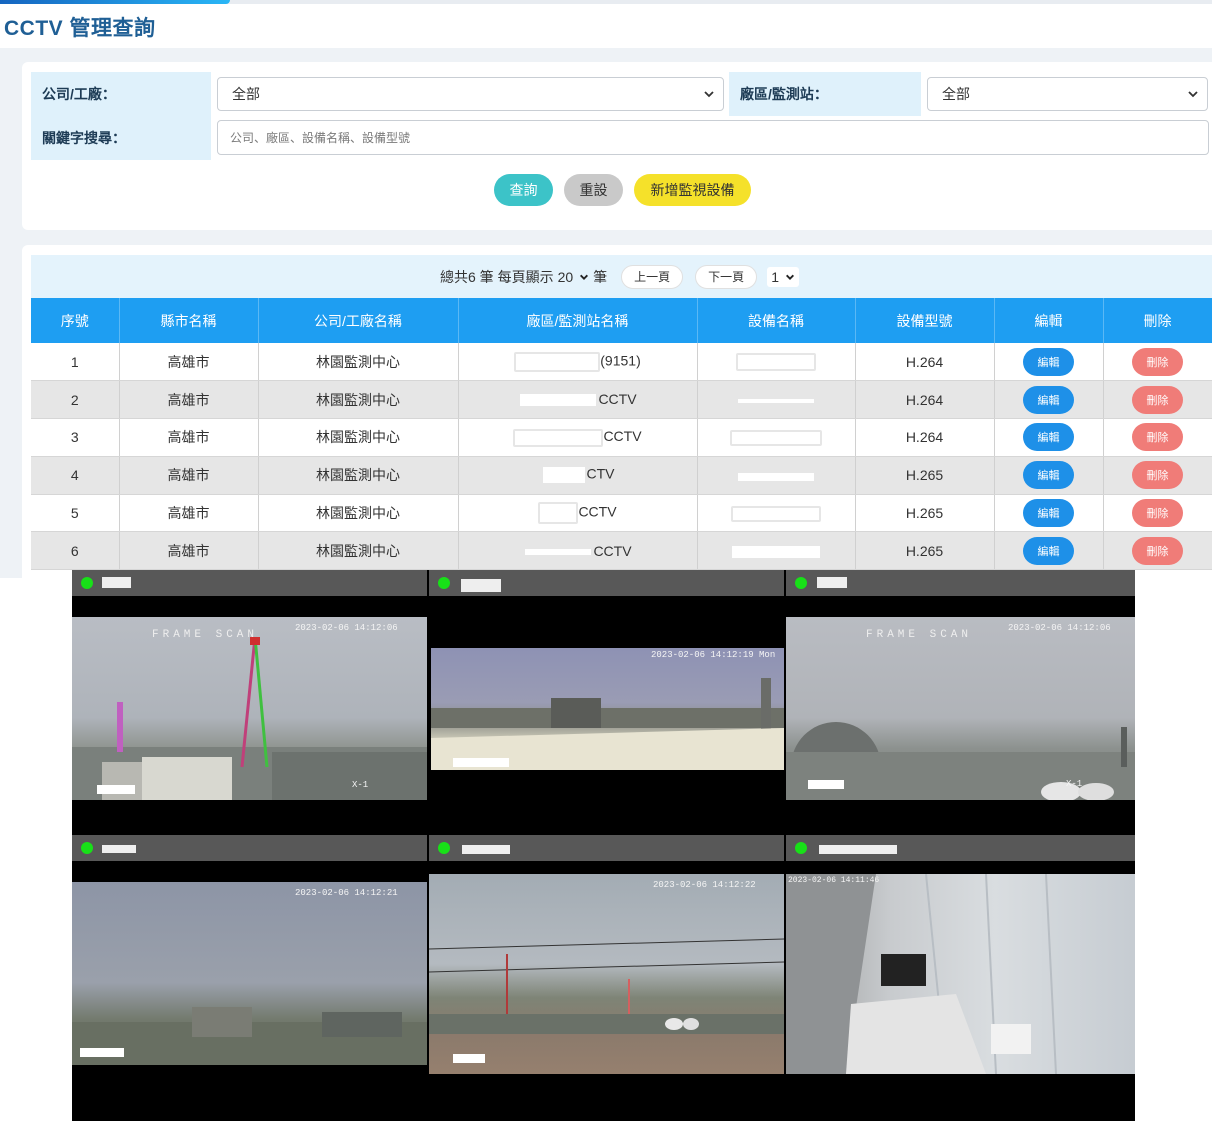 Image resolution: width=1212 pixels, height=1125 pixels. I want to click on cell-no: 3, so click(75, 437).